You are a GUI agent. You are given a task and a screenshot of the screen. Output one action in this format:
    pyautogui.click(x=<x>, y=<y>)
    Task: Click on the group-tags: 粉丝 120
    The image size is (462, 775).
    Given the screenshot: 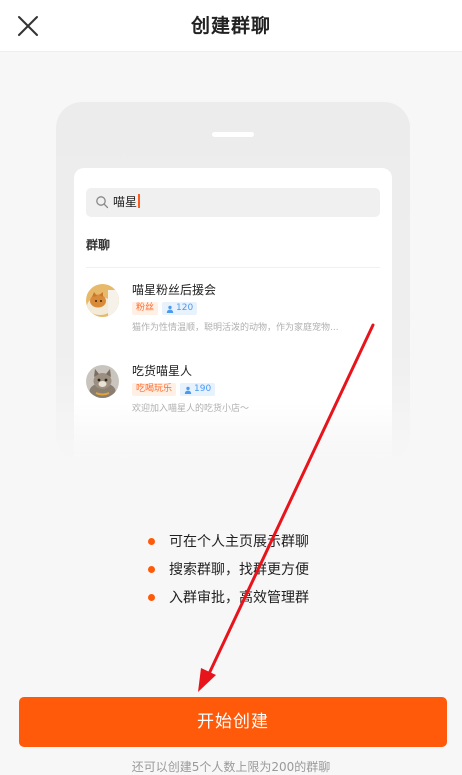 What is the action you would take?
    pyautogui.click(x=165, y=308)
    